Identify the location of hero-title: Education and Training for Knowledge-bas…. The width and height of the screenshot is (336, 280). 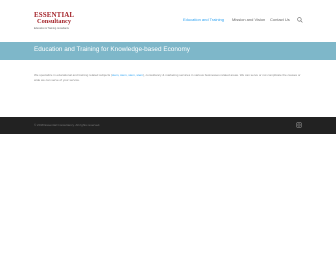
(112, 49).